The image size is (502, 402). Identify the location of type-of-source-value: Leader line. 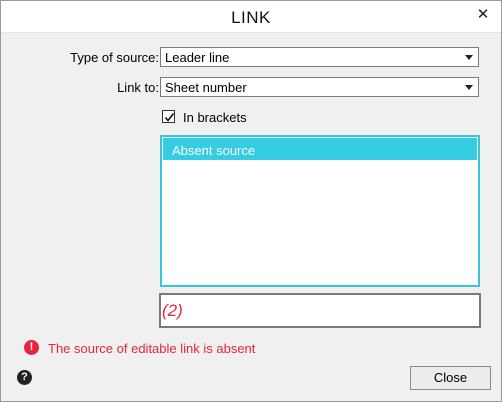
(197, 57).